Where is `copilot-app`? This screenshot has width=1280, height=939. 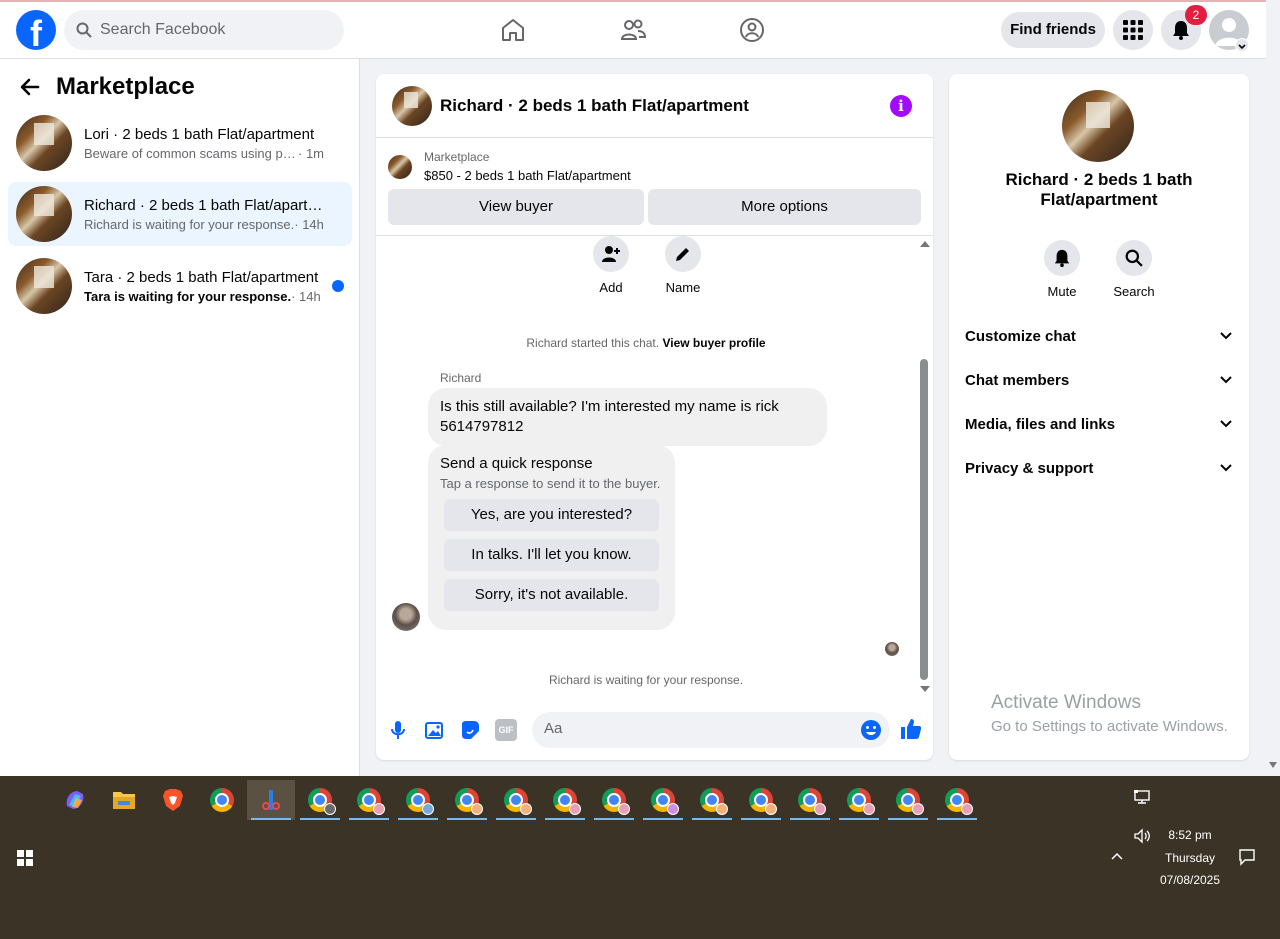 copilot-app is located at coordinates (75, 800).